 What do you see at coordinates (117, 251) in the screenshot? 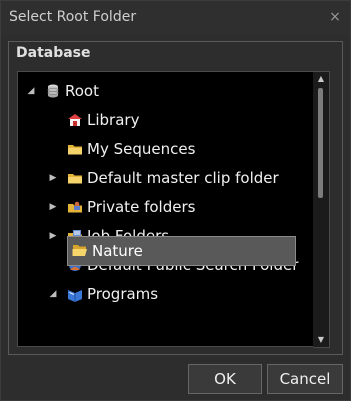
I see `tree-item-label: Nature` at bounding box center [117, 251].